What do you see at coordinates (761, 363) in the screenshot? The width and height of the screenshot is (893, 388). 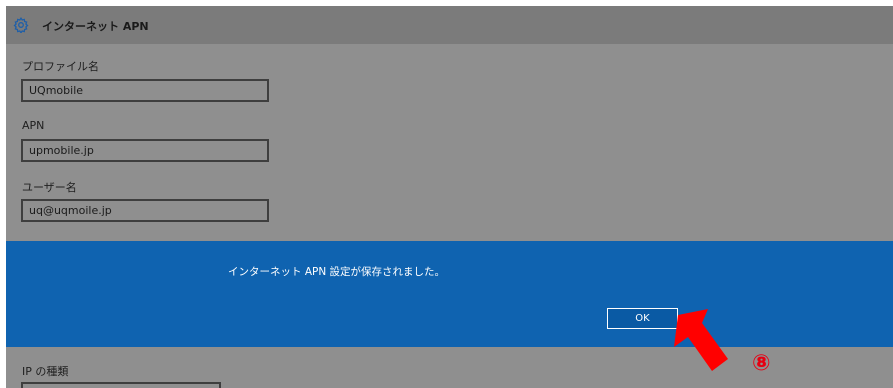 I see `step-number-badge: ⑧` at bounding box center [761, 363].